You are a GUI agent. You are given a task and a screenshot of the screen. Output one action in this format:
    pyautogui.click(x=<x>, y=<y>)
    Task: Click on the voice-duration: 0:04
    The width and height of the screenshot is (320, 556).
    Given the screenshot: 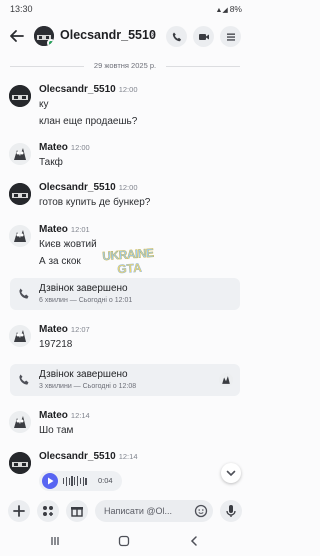 What is the action you would take?
    pyautogui.click(x=105, y=480)
    